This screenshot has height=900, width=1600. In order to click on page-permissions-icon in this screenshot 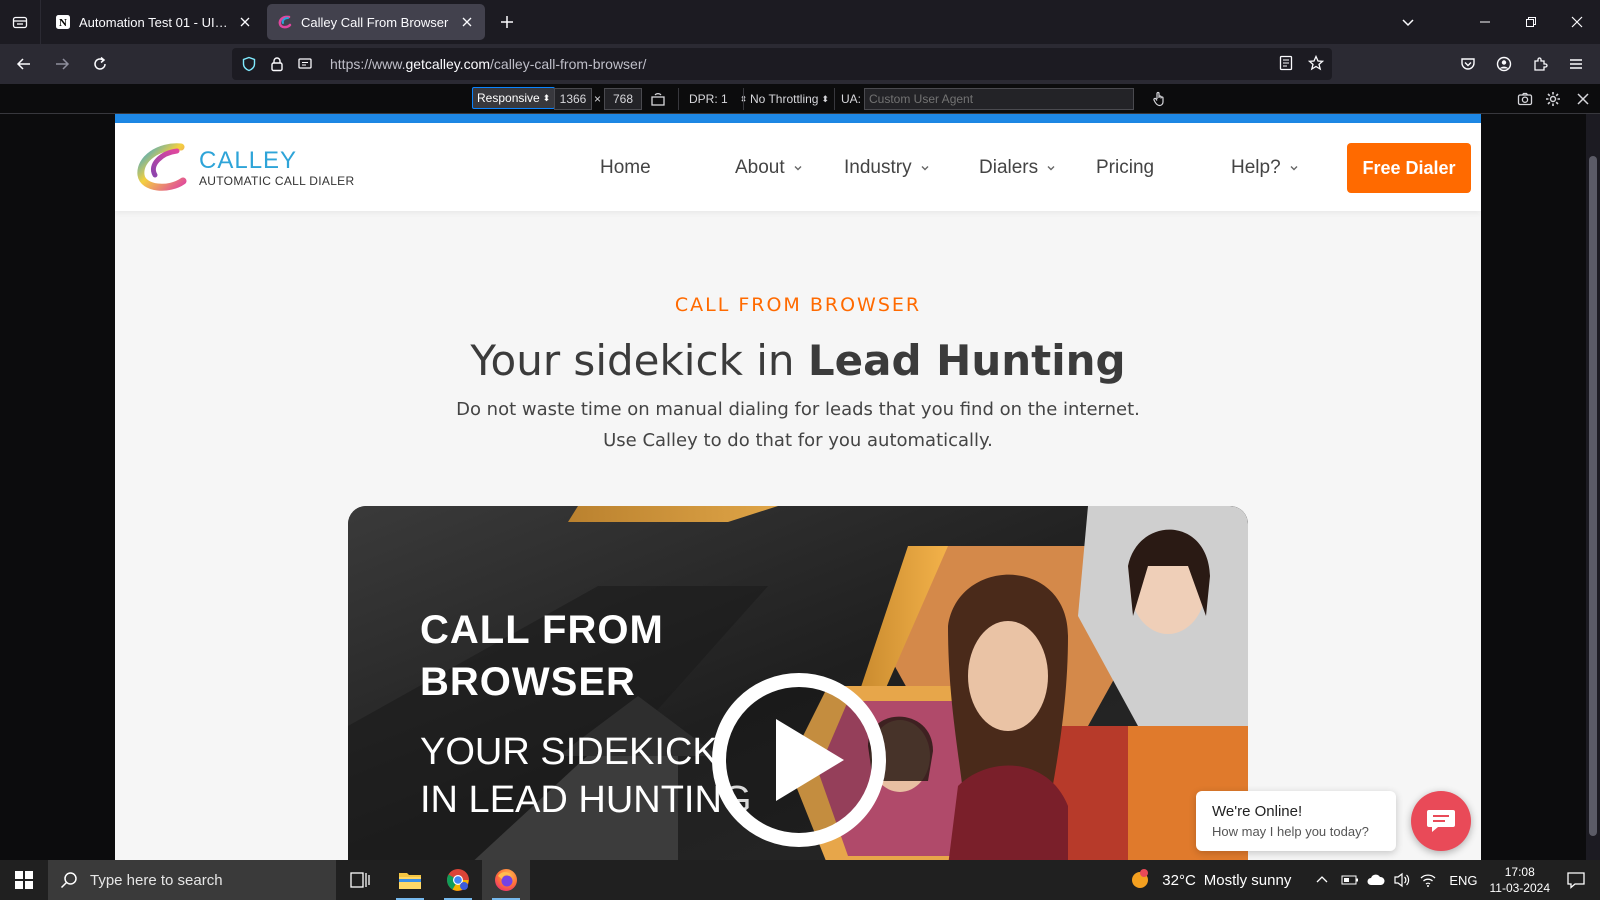, I will do `click(305, 64)`.